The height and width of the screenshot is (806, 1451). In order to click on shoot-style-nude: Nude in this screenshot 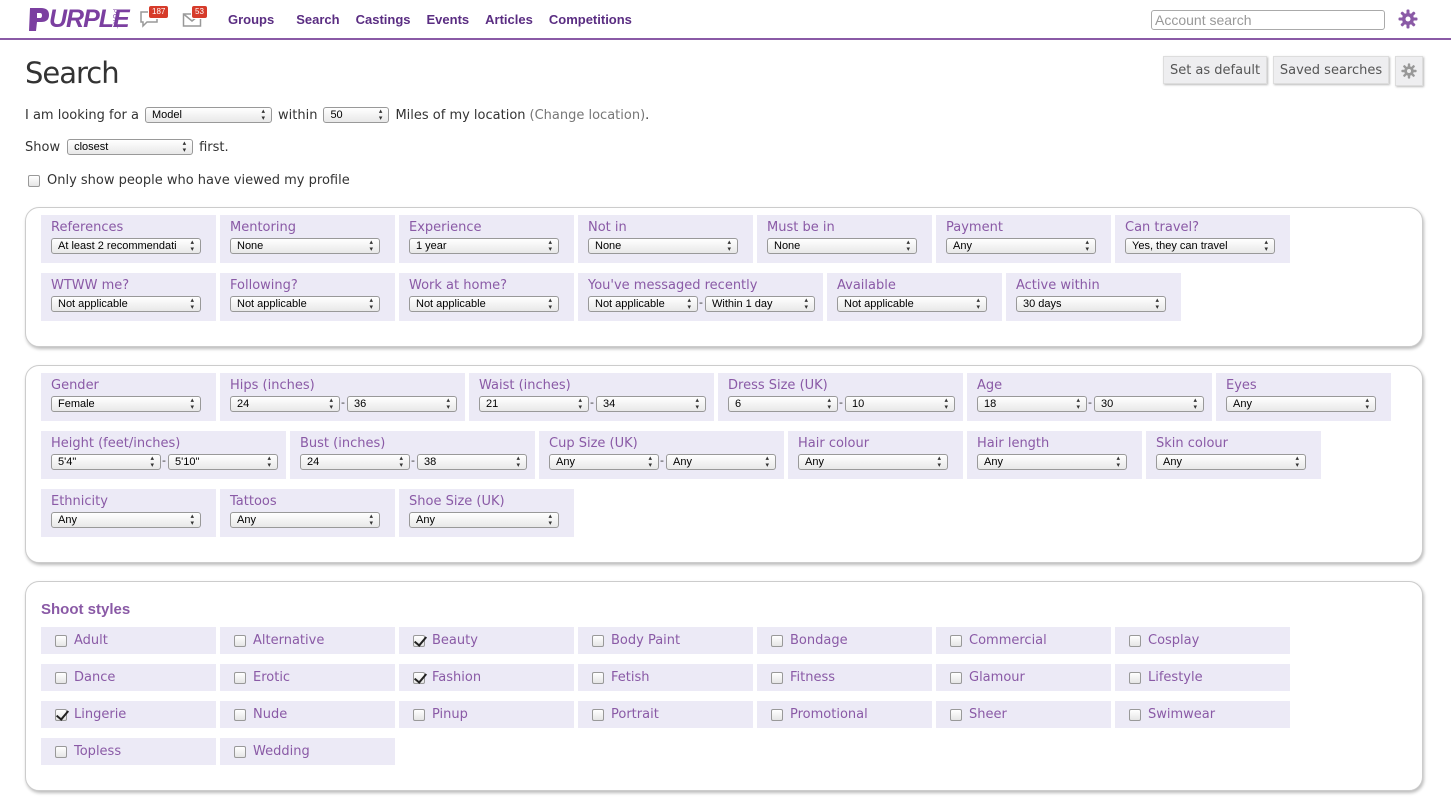, I will do `click(307, 714)`.